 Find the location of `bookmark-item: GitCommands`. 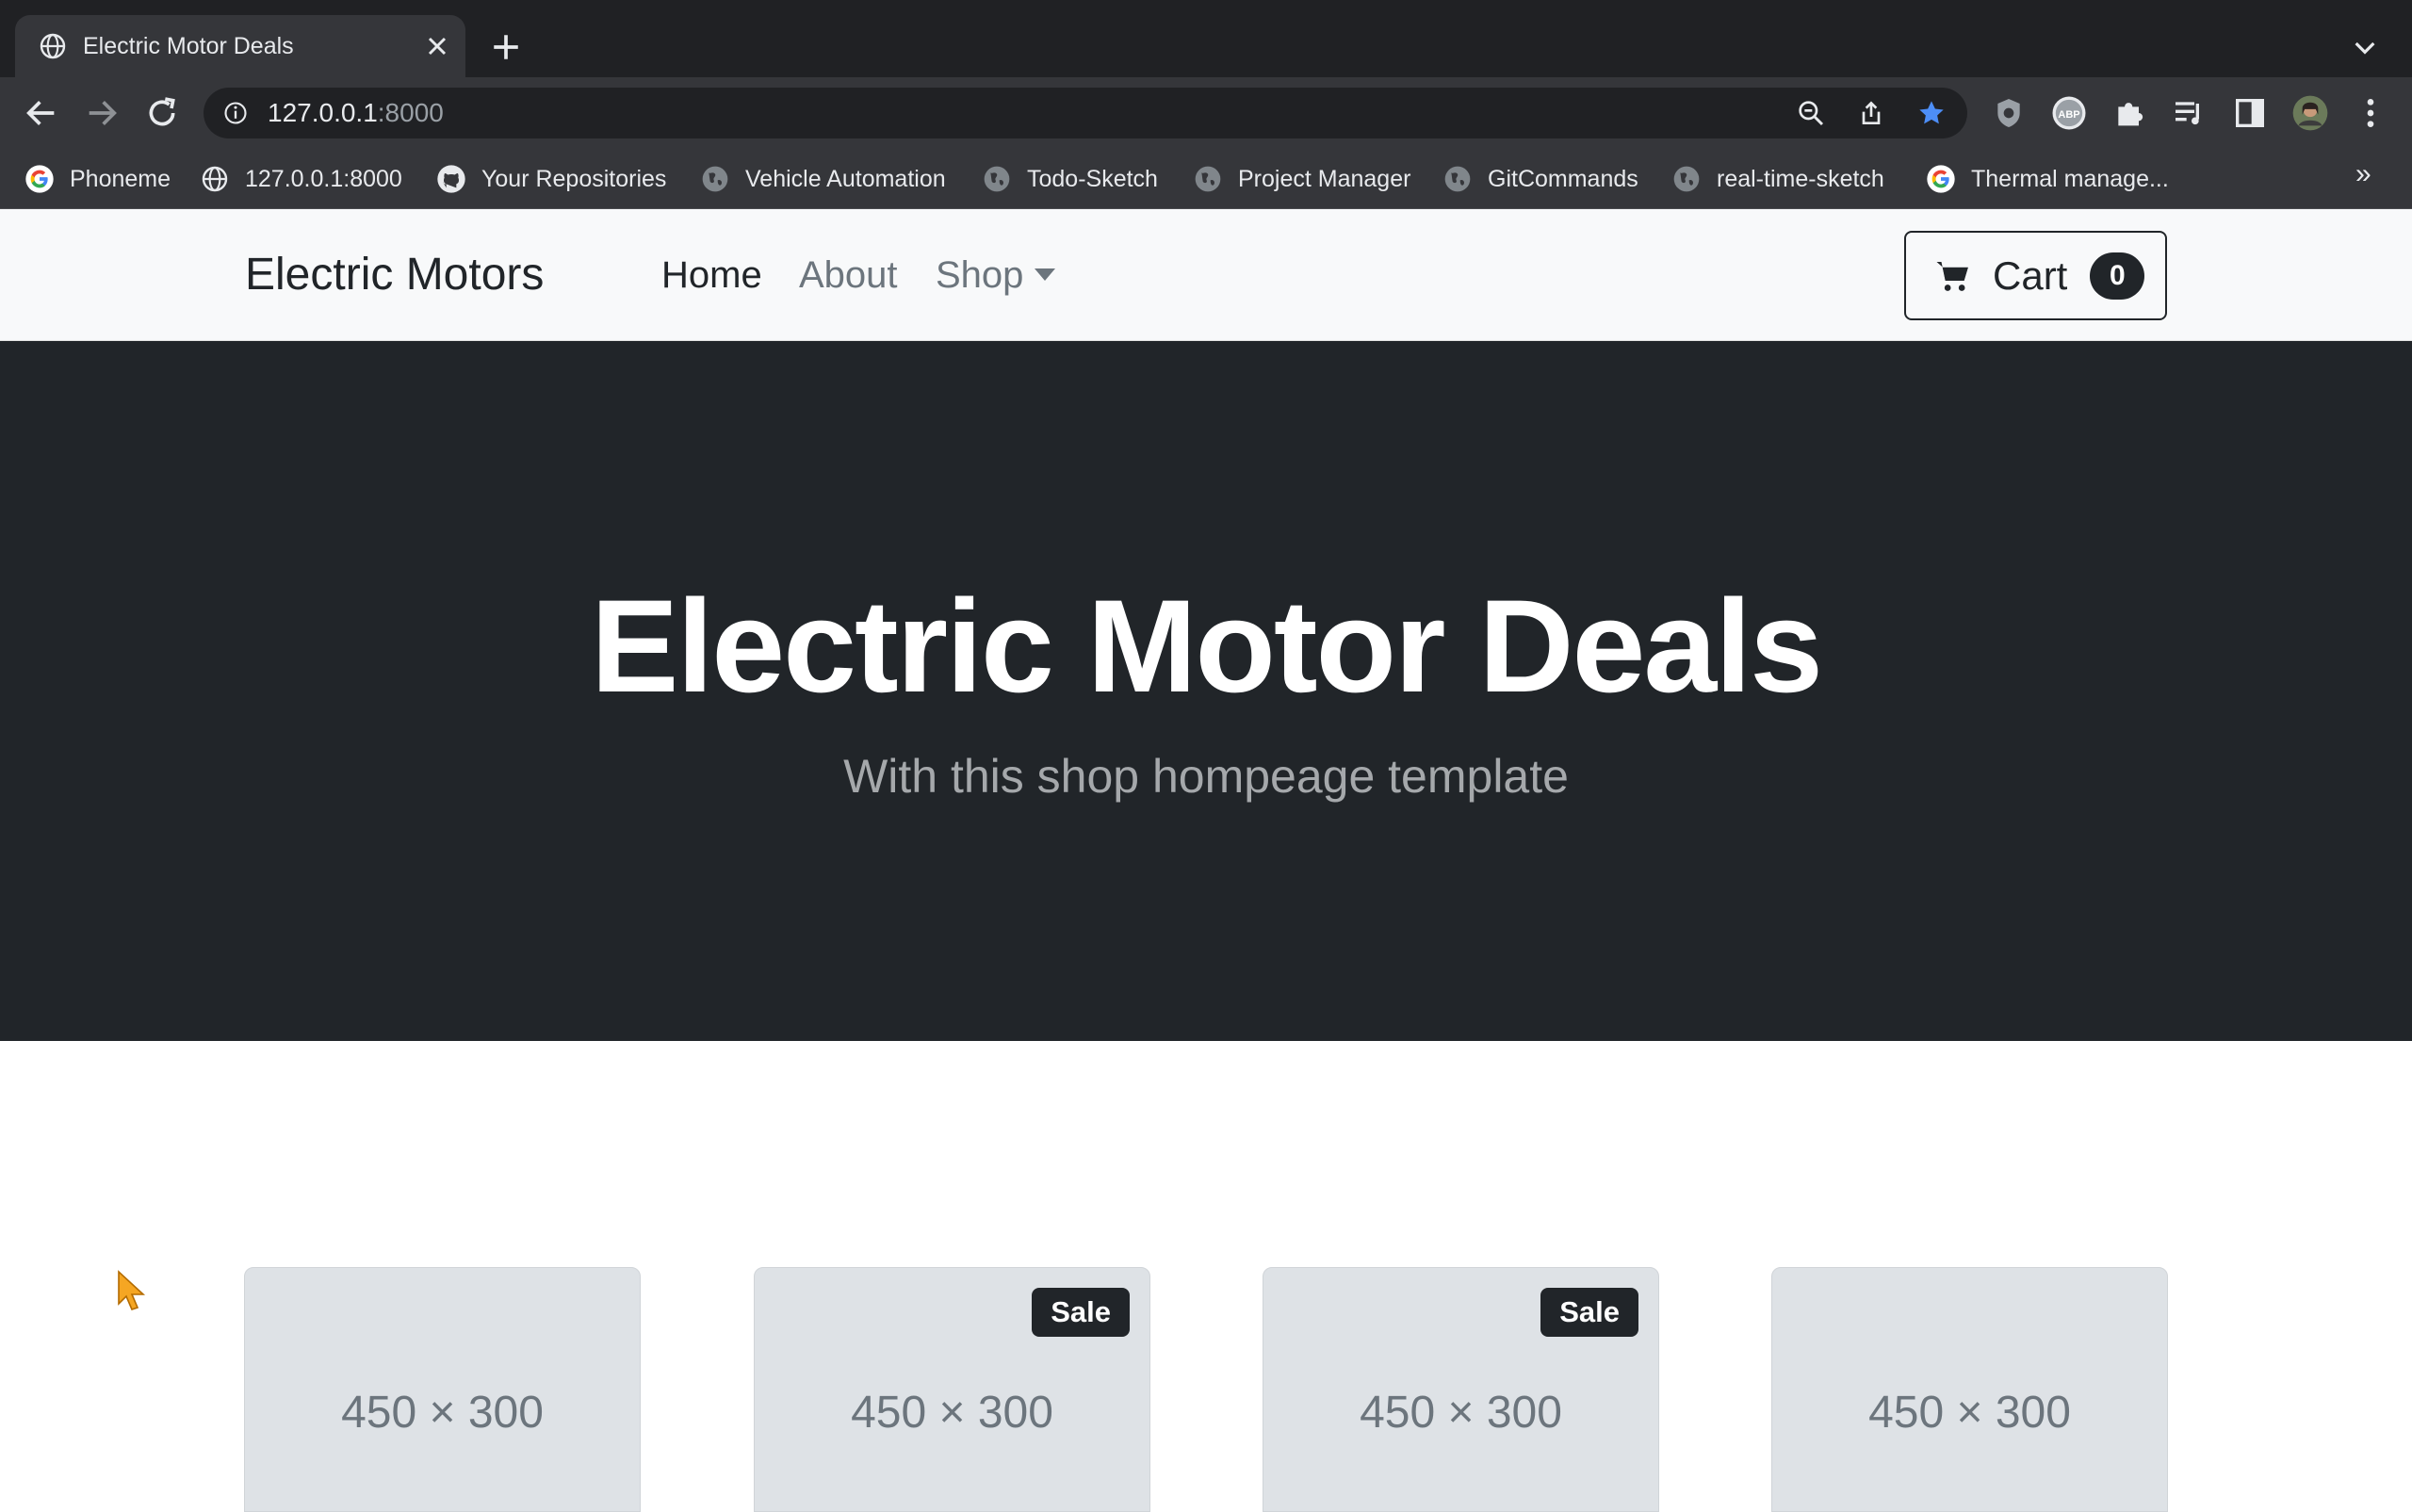

bookmark-item: GitCommands is located at coordinates (1540, 179).